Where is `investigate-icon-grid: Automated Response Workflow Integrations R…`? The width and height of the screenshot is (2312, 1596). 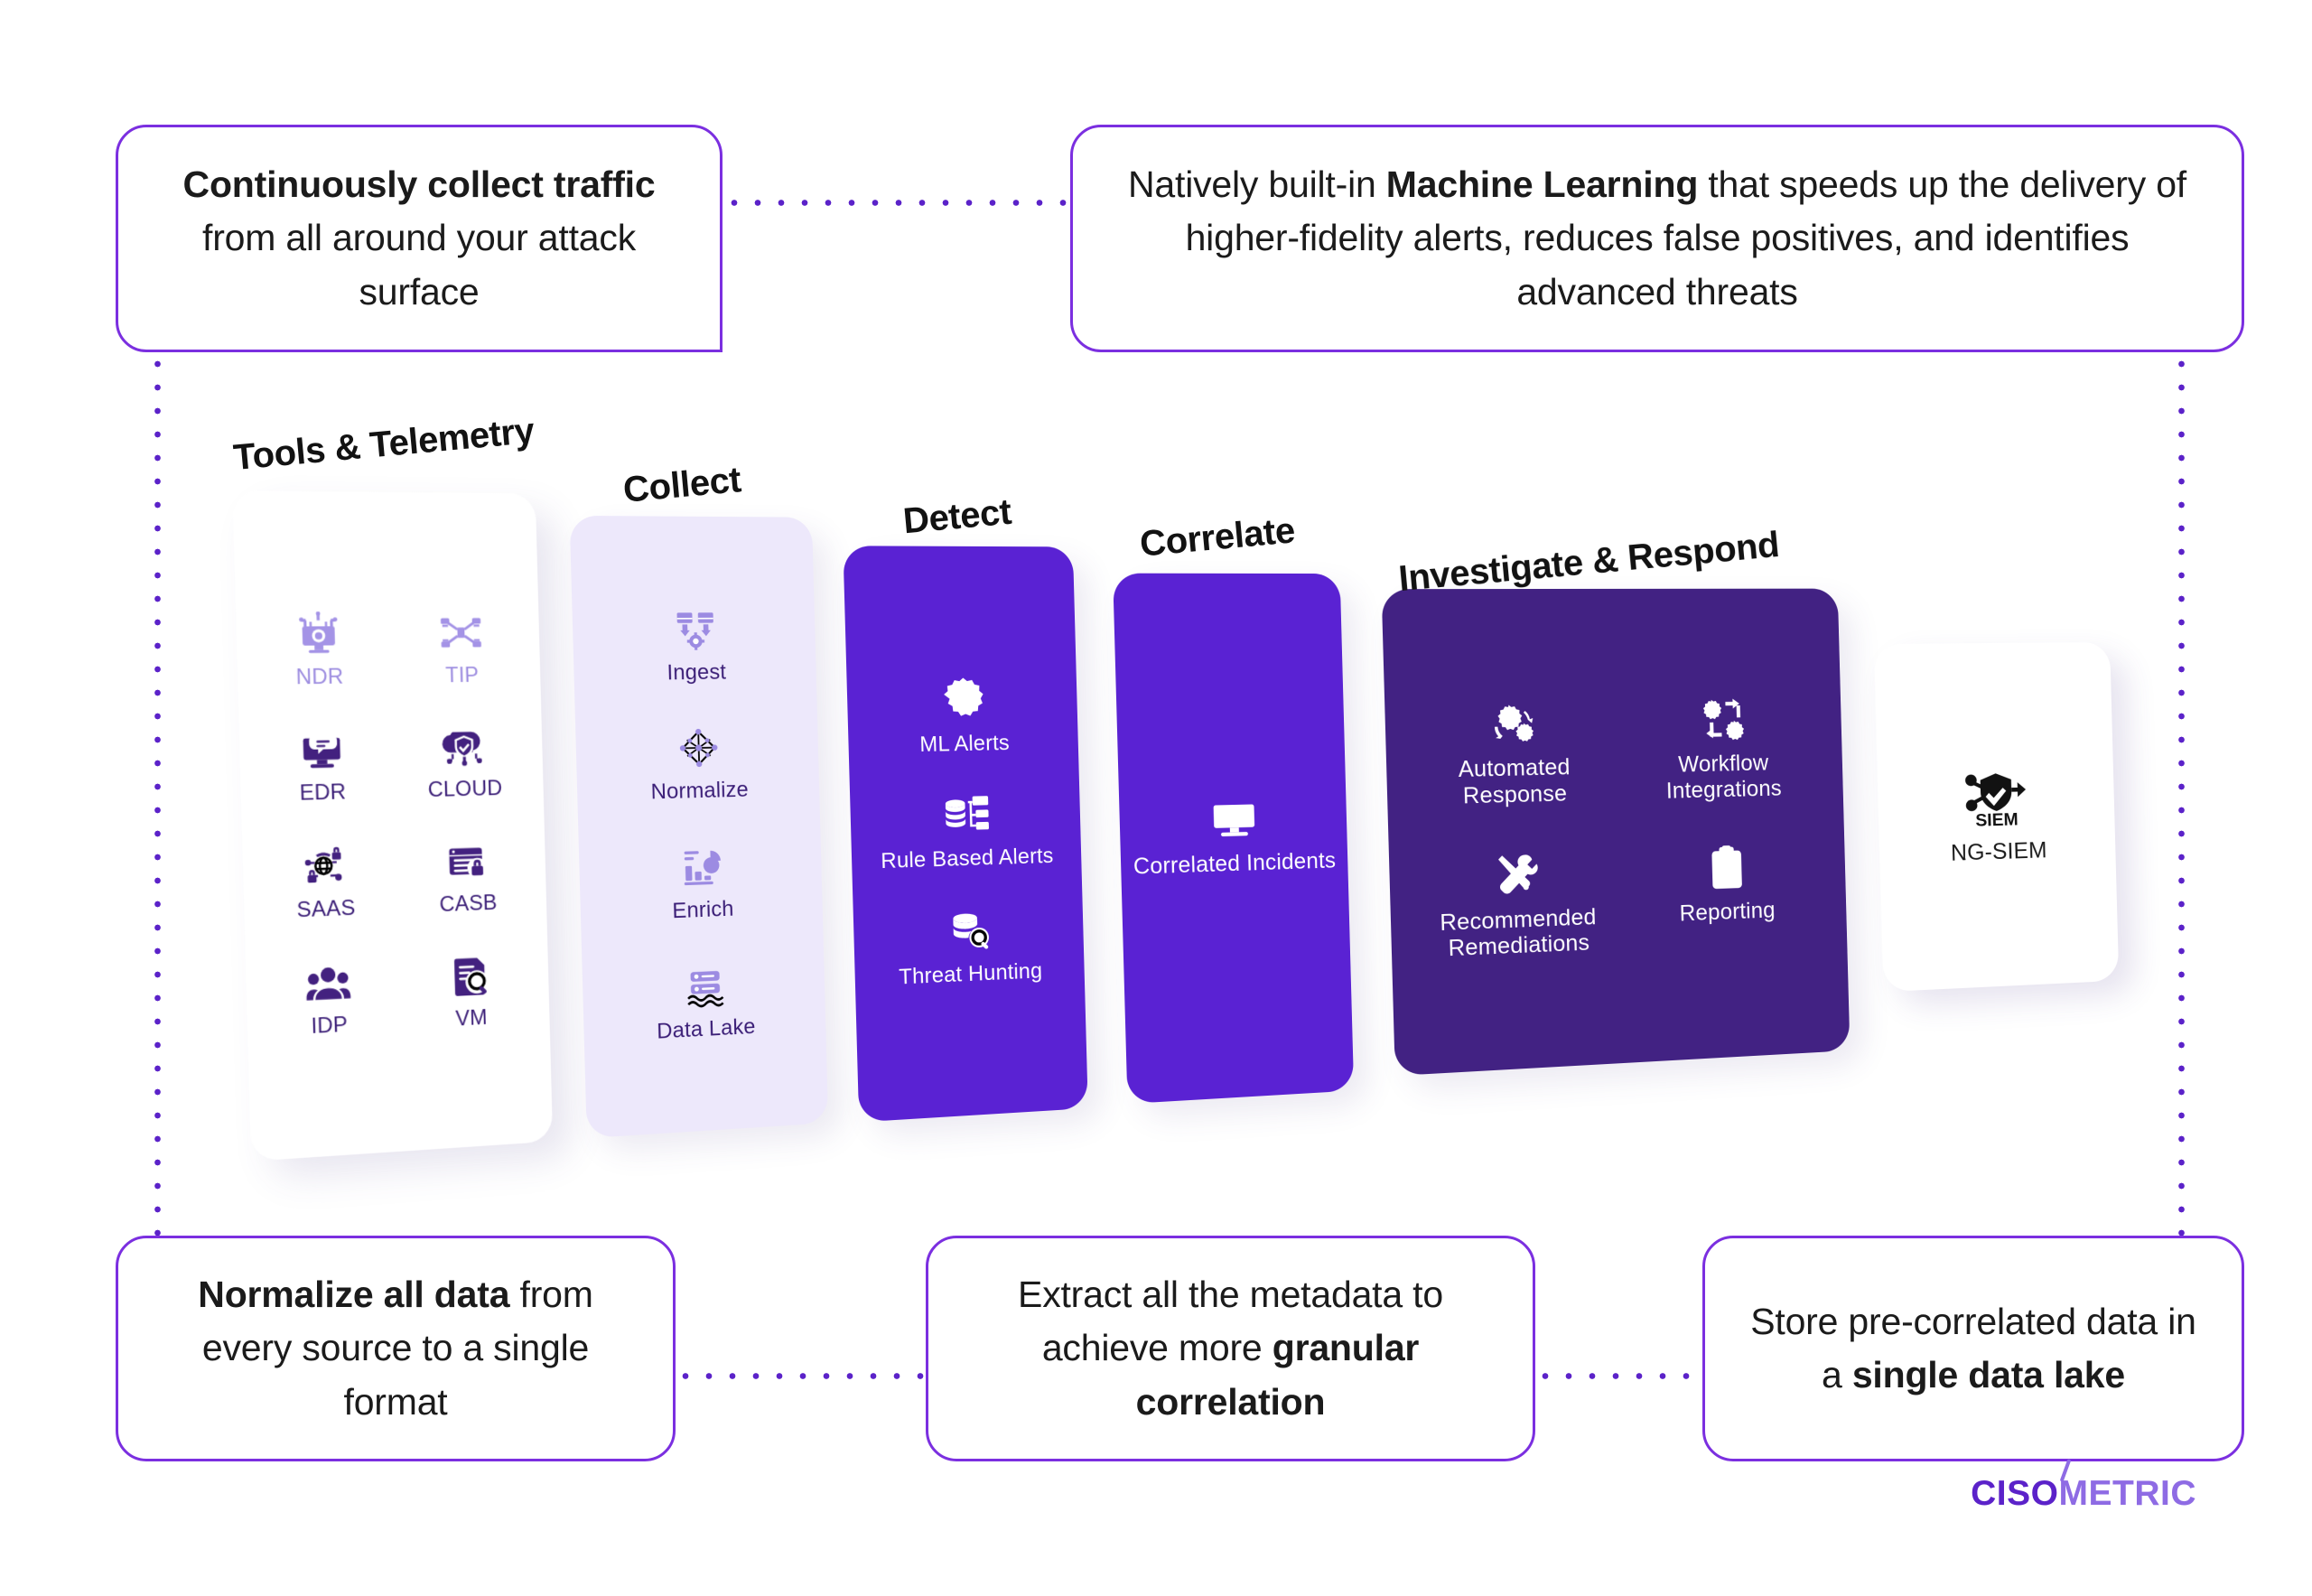 investigate-icon-grid: Automated Response Workflow Integrations R… is located at coordinates (1615, 830).